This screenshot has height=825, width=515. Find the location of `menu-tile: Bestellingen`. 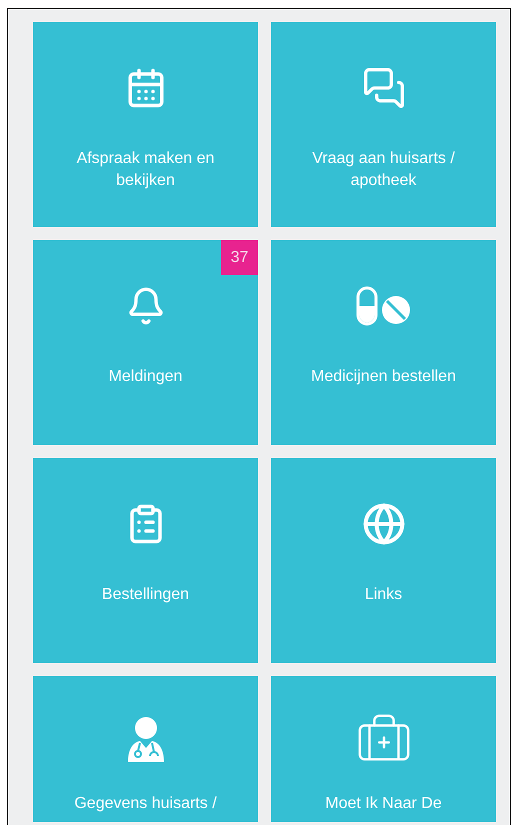

menu-tile: Bestellingen is located at coordinates (145, 560).